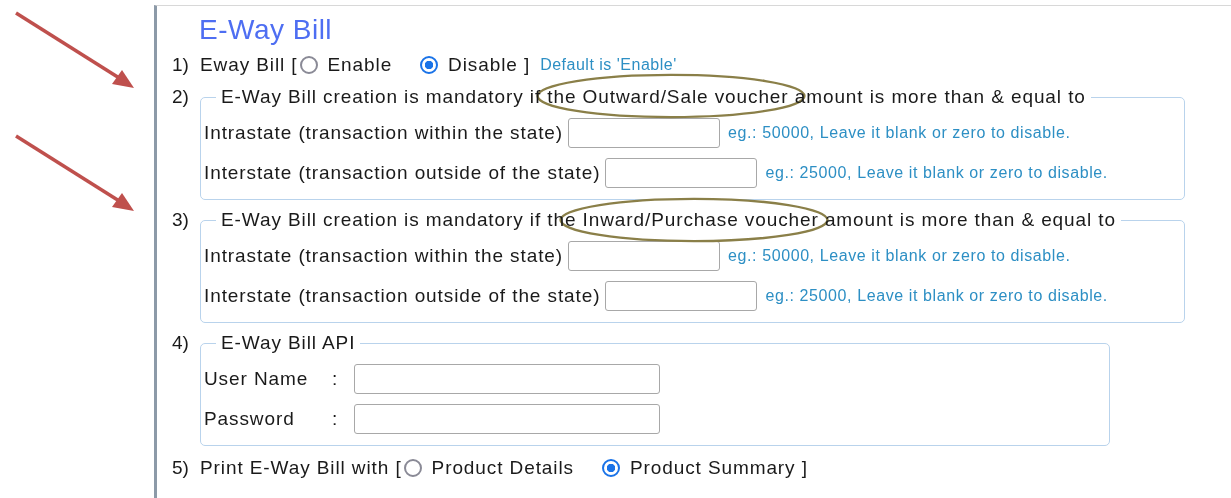 This screenshot has height=498, width=1231. Describe the element at coordinates (181, 65) in the screenshot. I see `item-number: 1)` at that location.